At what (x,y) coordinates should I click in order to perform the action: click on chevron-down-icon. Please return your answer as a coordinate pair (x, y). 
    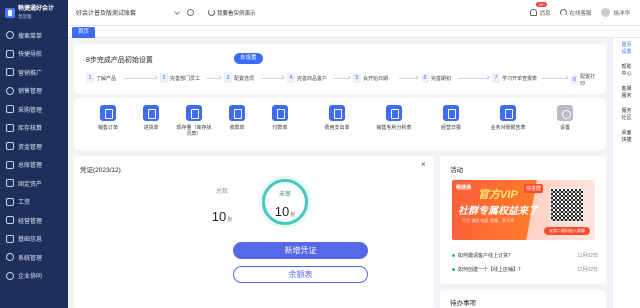
    Looking at the image, I should click on (177, 11).